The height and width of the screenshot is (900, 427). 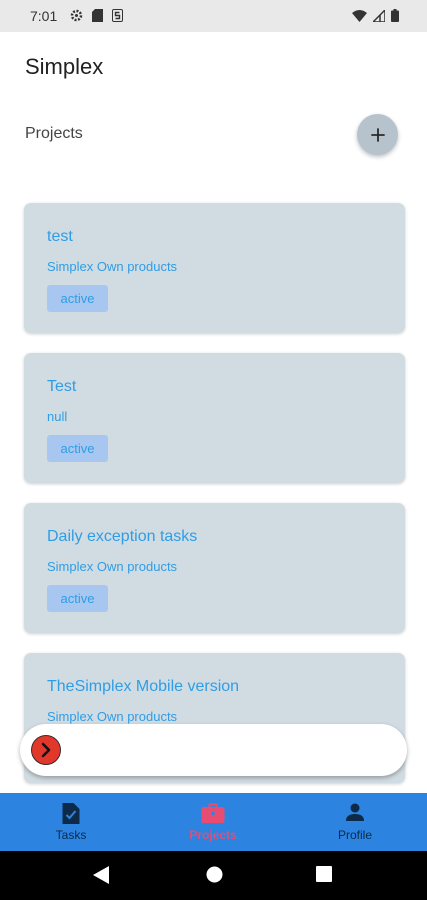 I want to click on go-button, so click(x=46, y=750).